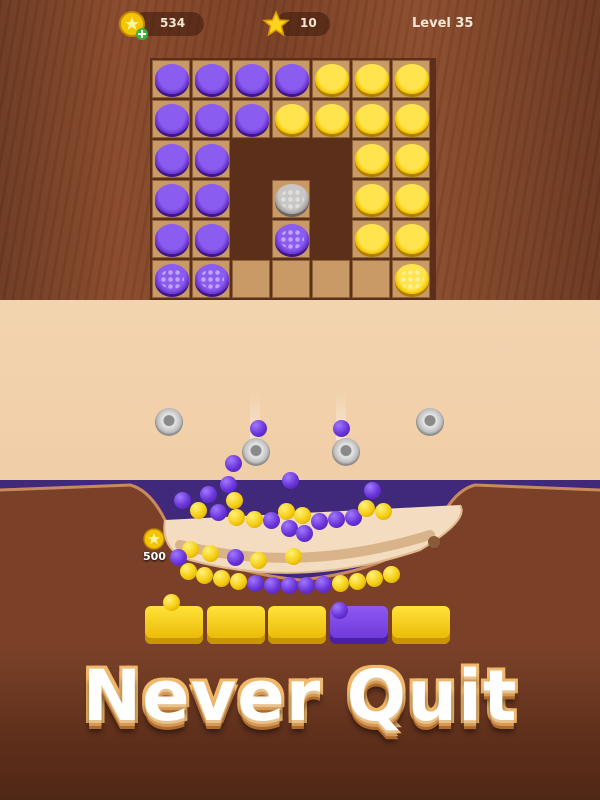 This screenshot has width=600, height=800. What do you see at coordinates (163, 25) in the screenshot?
I see `coin-counter: 534` at bounding box center [163, 25].